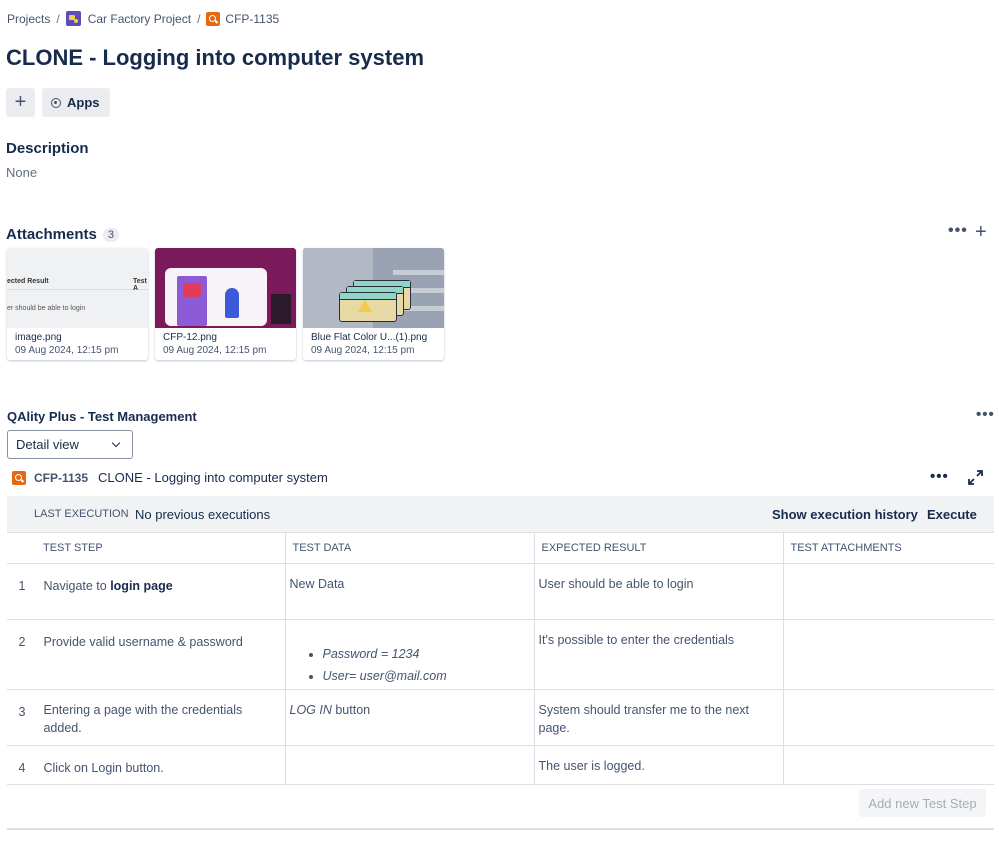  I want to click on last-execution-value: No previous executions, so click(203, 514).